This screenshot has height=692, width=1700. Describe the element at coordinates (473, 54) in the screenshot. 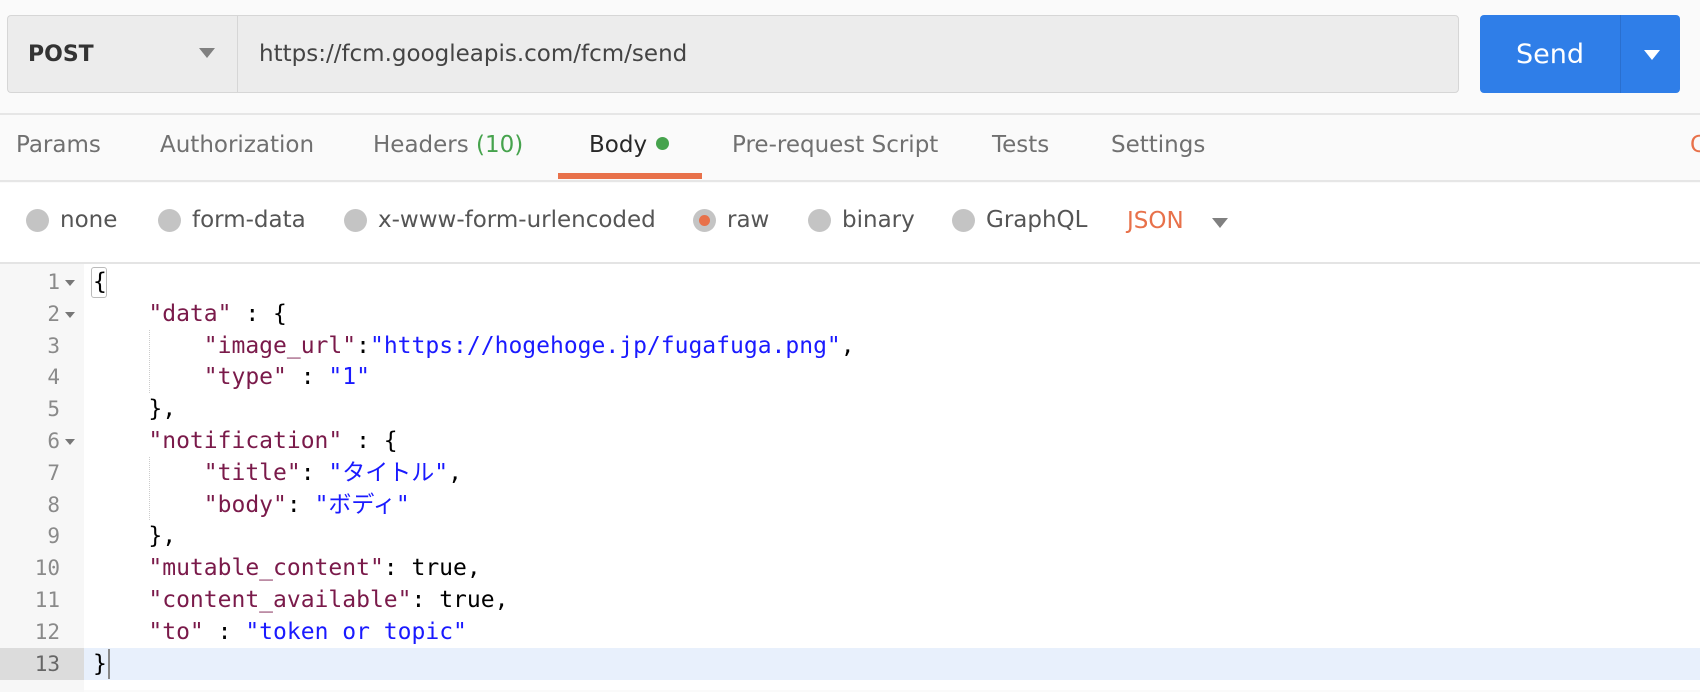

I see `url-value: https://fcm.googleapis.com/fcm/send` at that location.